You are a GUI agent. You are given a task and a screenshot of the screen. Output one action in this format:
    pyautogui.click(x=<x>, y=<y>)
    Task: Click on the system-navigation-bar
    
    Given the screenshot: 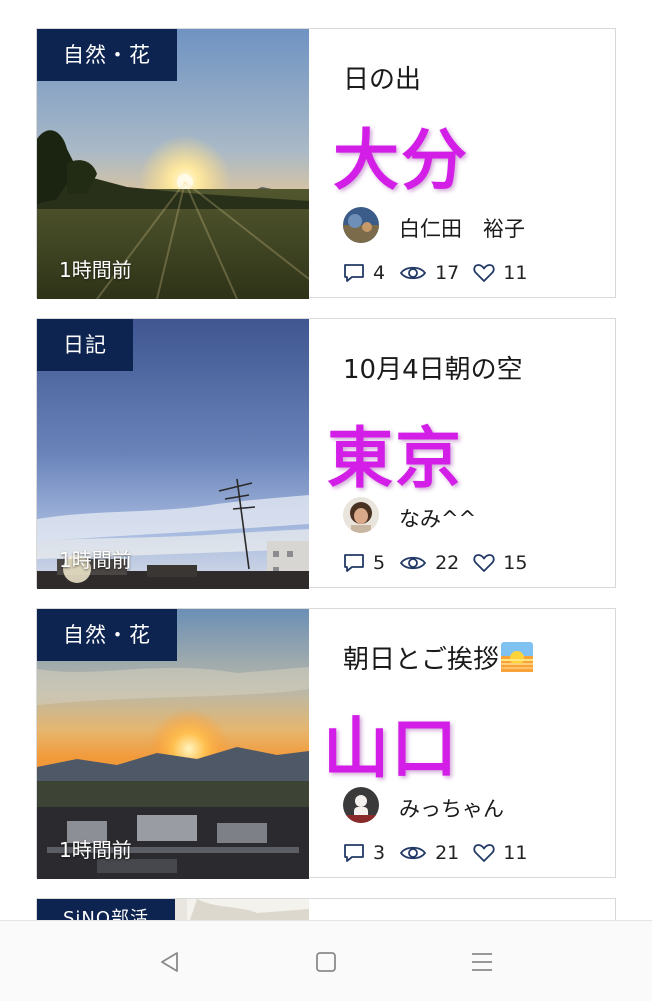 What is the action you would take?
    pyautogui.click(x=326, y=960)
    